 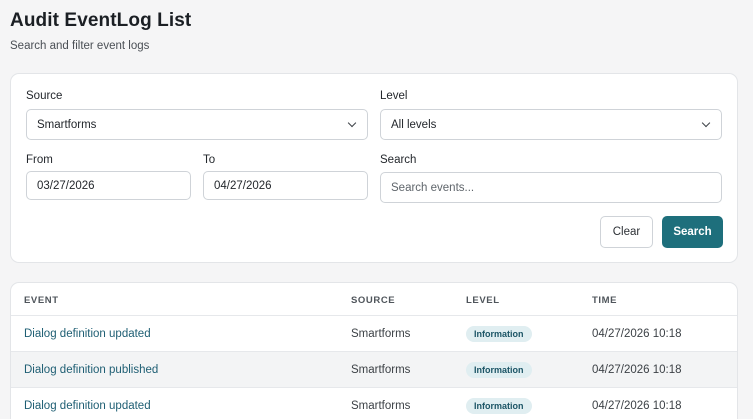 I want to click on event-link: Dialog definition published, so click(x=91, y=370).